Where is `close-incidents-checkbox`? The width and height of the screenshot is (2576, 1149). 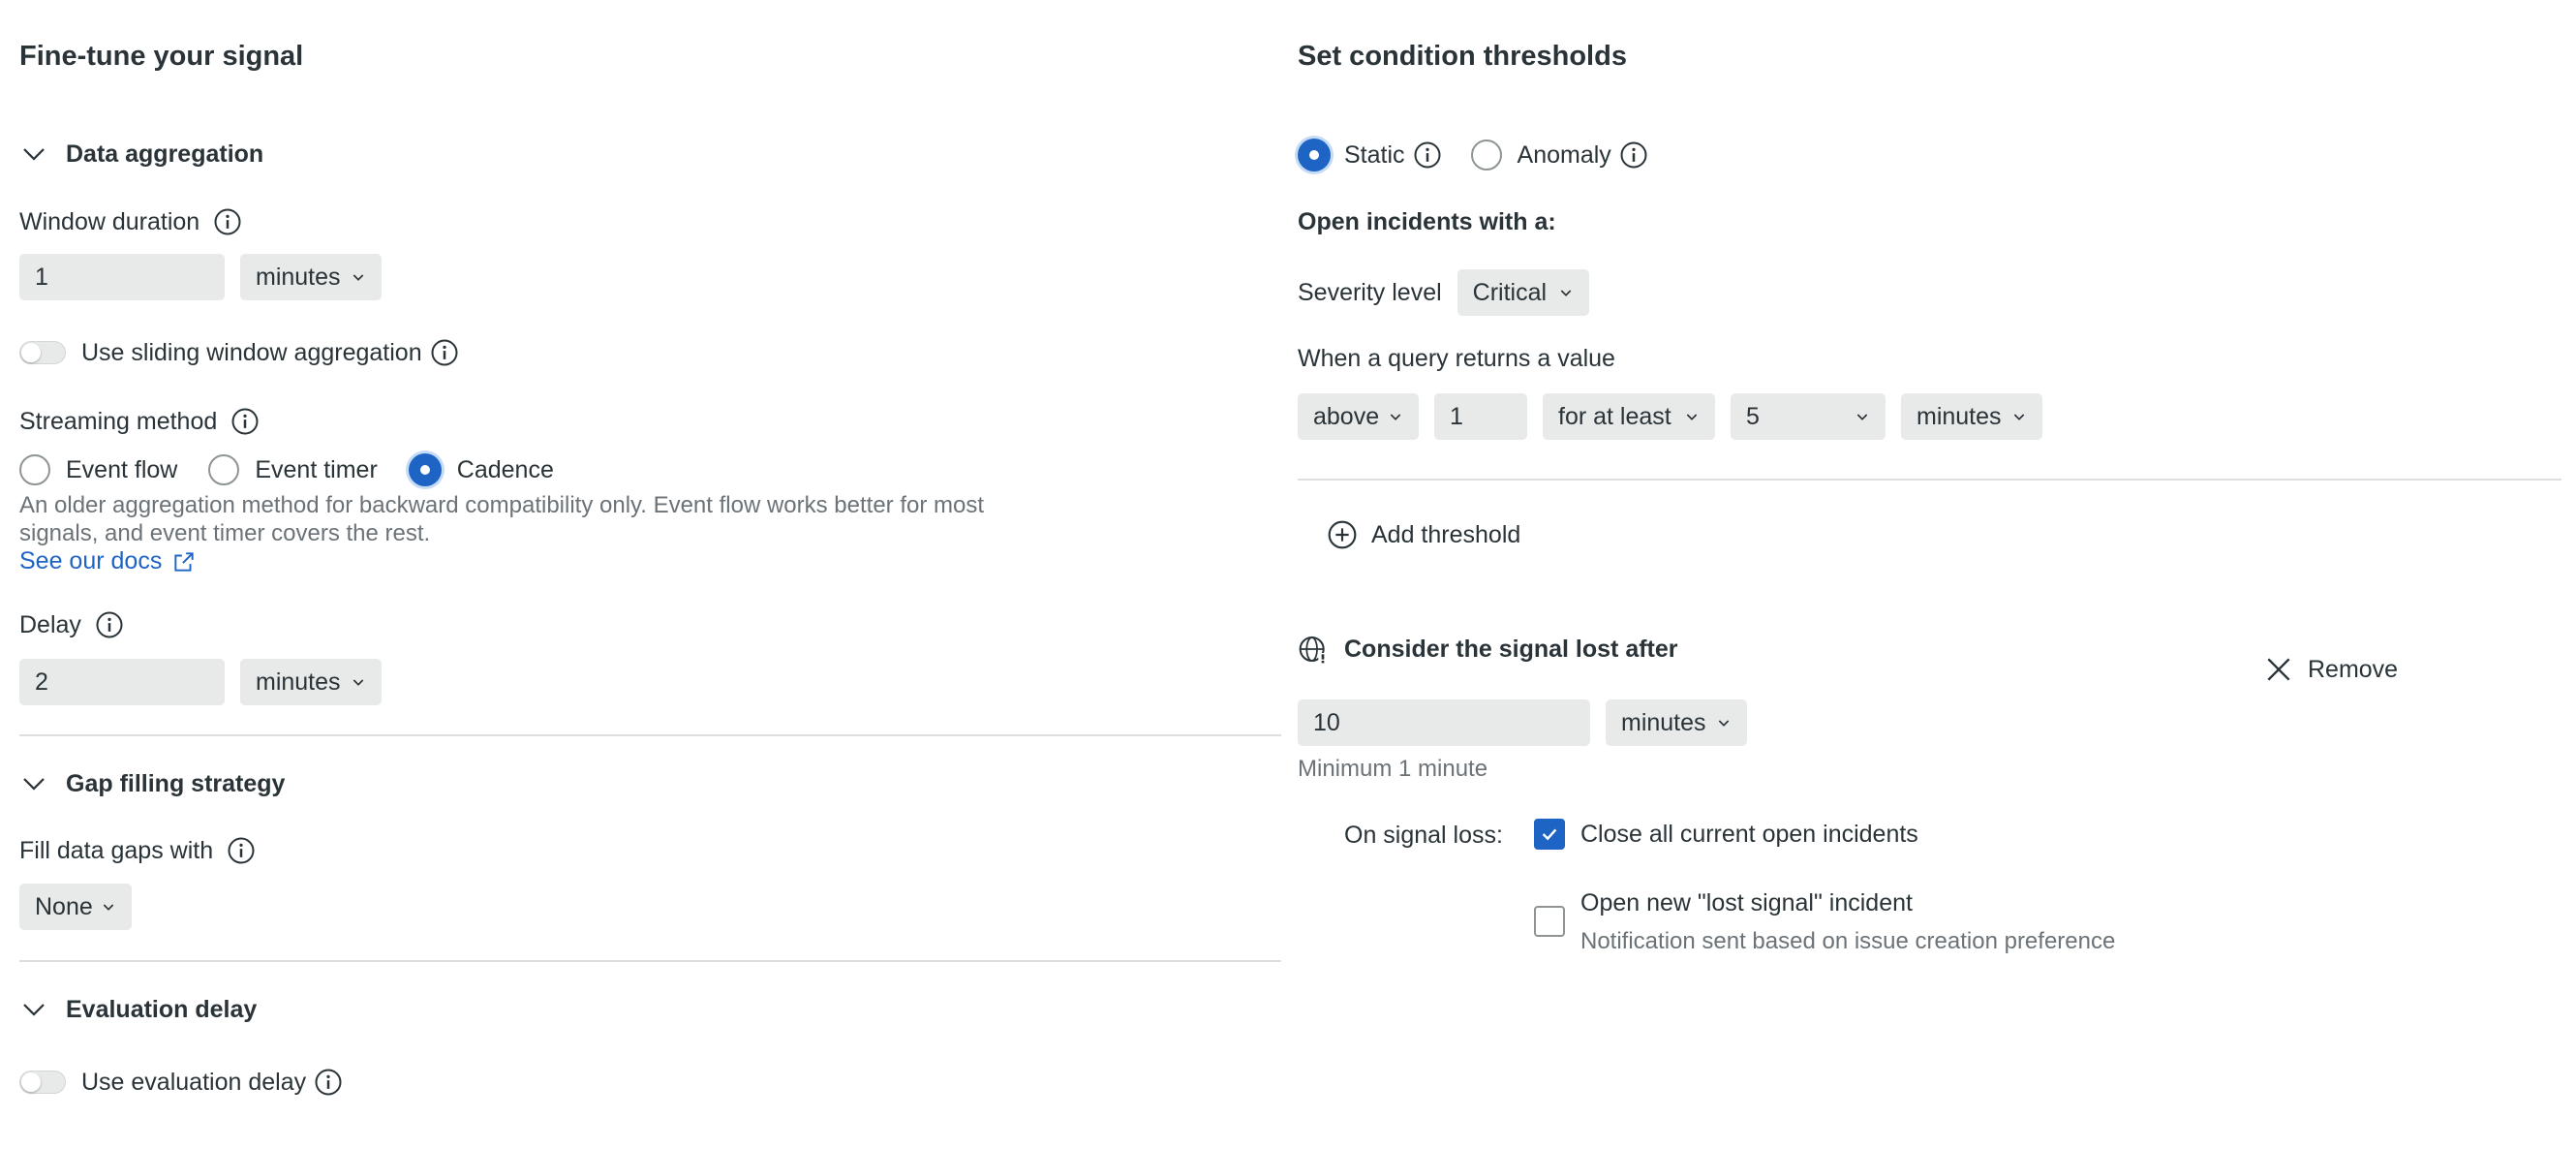 close-incidents-checkbox is located at coordinates (1549, 834).